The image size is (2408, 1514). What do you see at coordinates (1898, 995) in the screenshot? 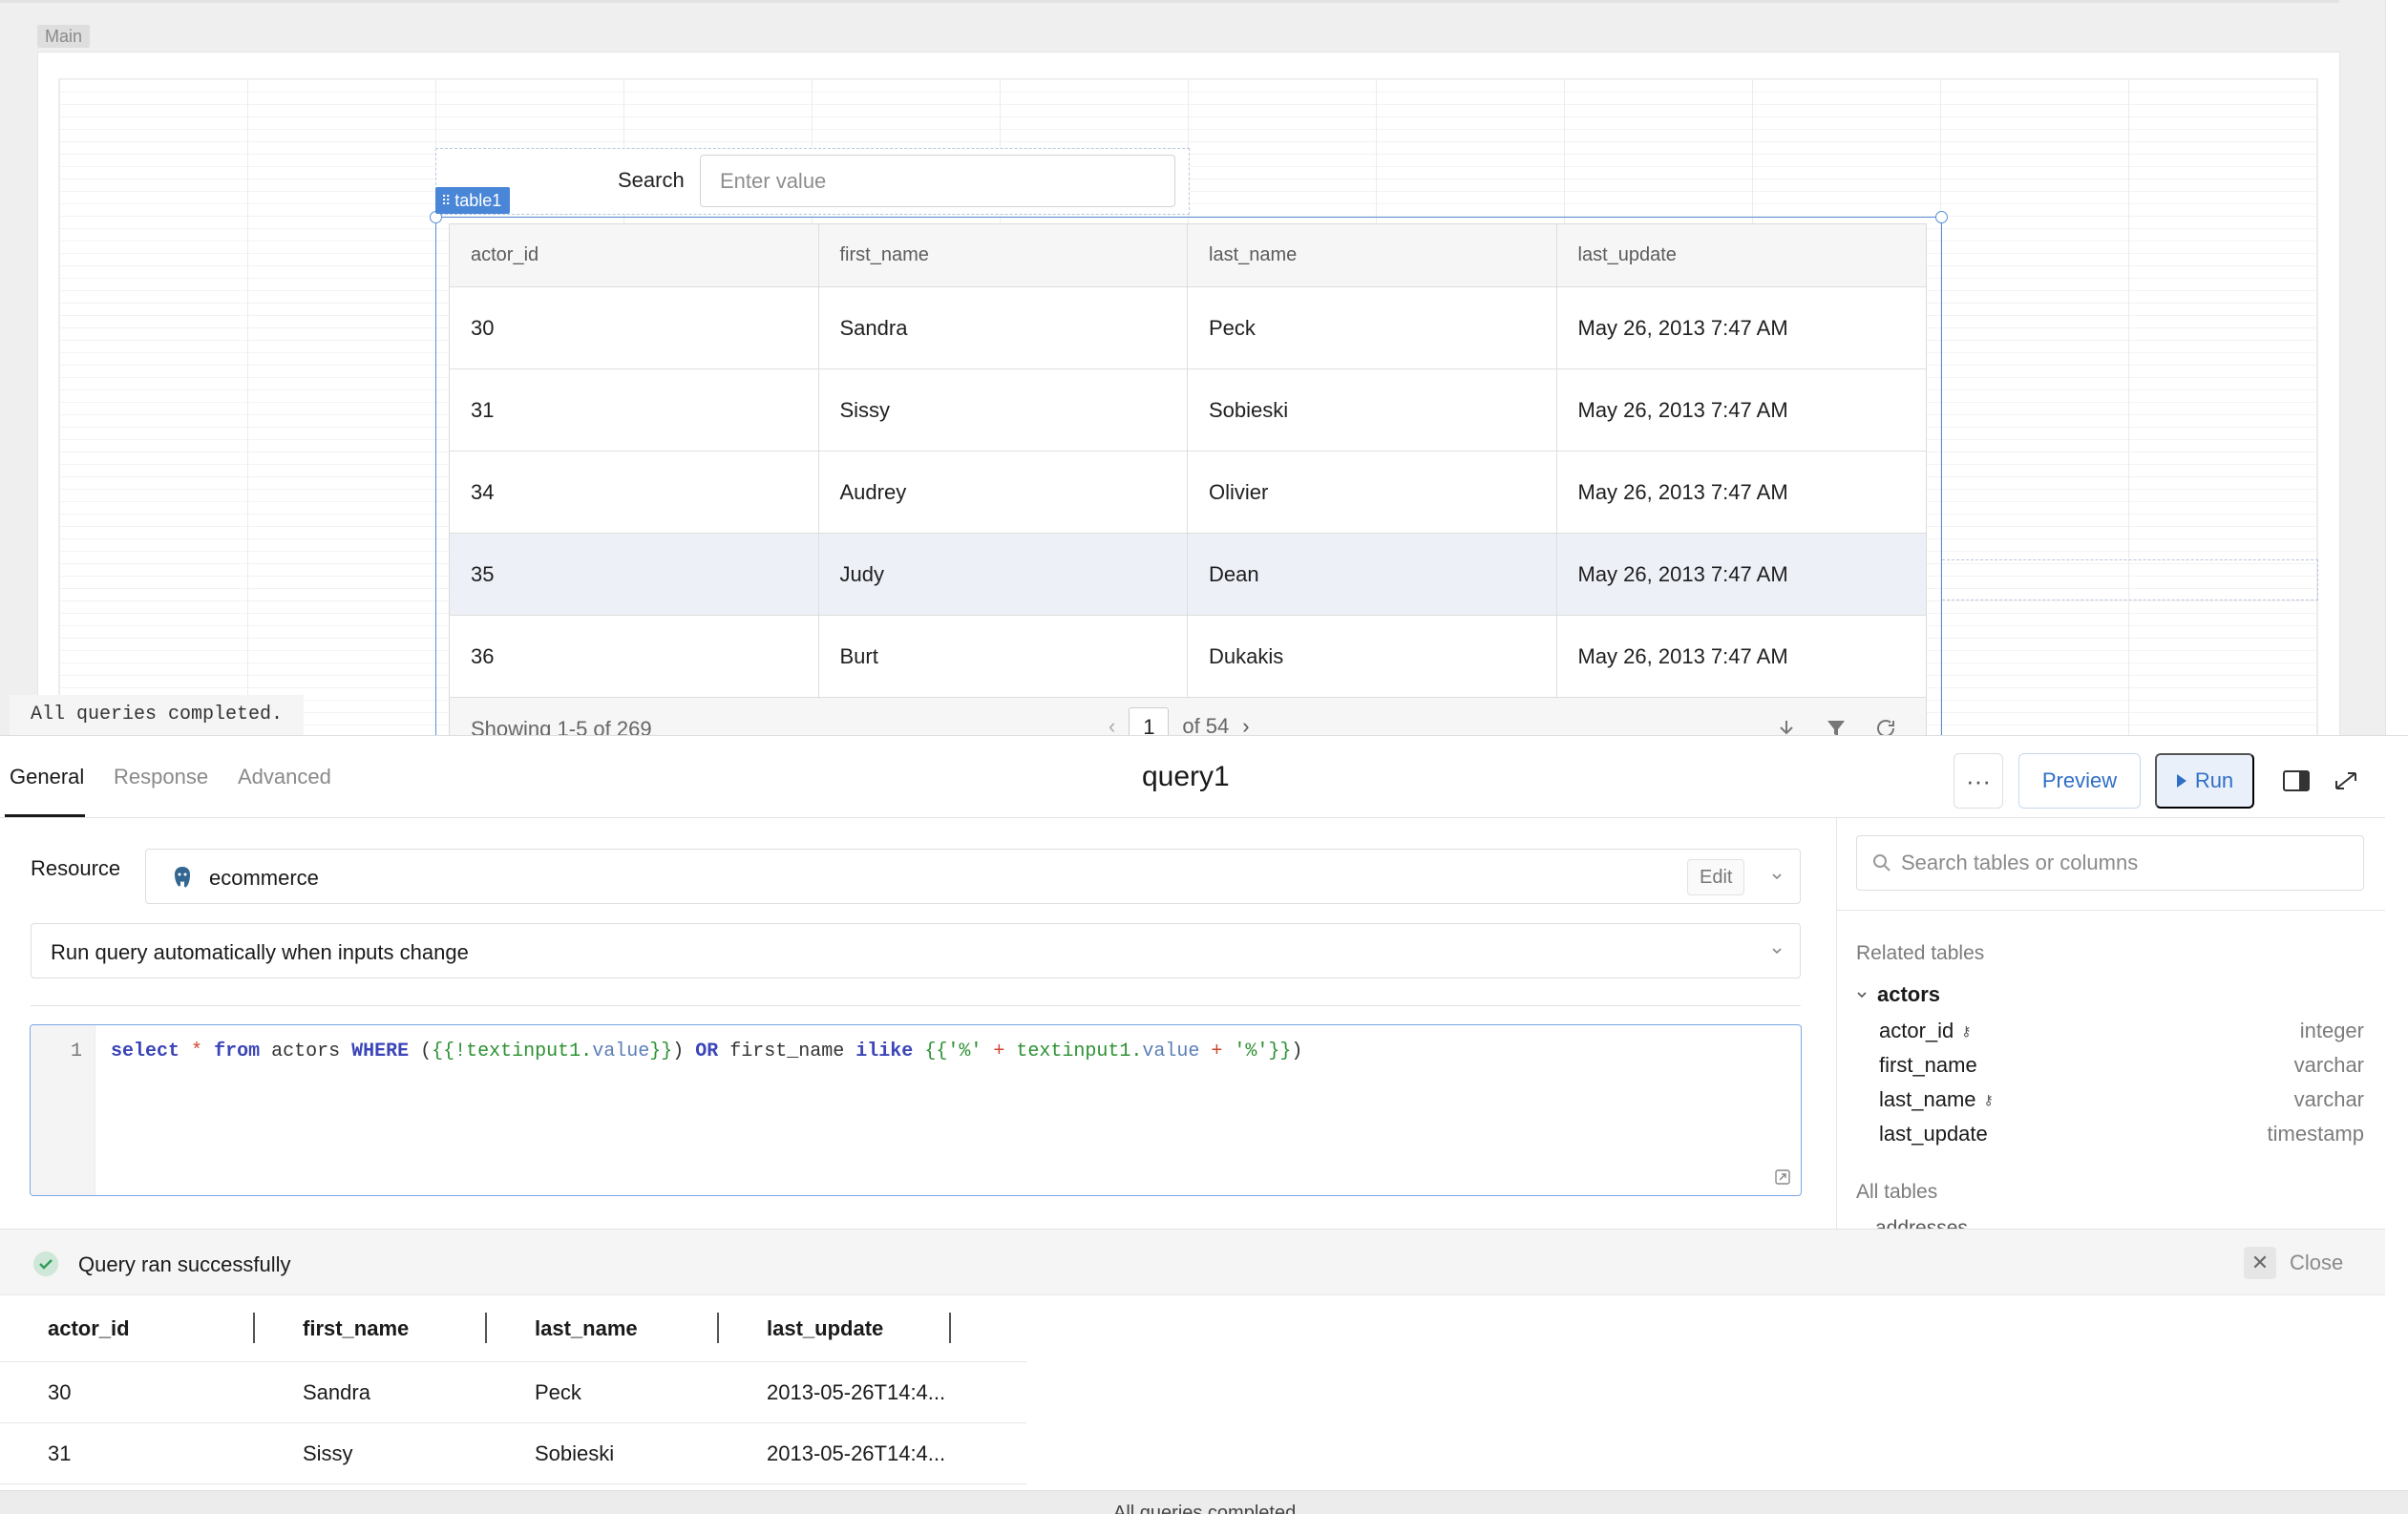
I see `schema-table-actors: actors` at bounding box center [1898, 995].